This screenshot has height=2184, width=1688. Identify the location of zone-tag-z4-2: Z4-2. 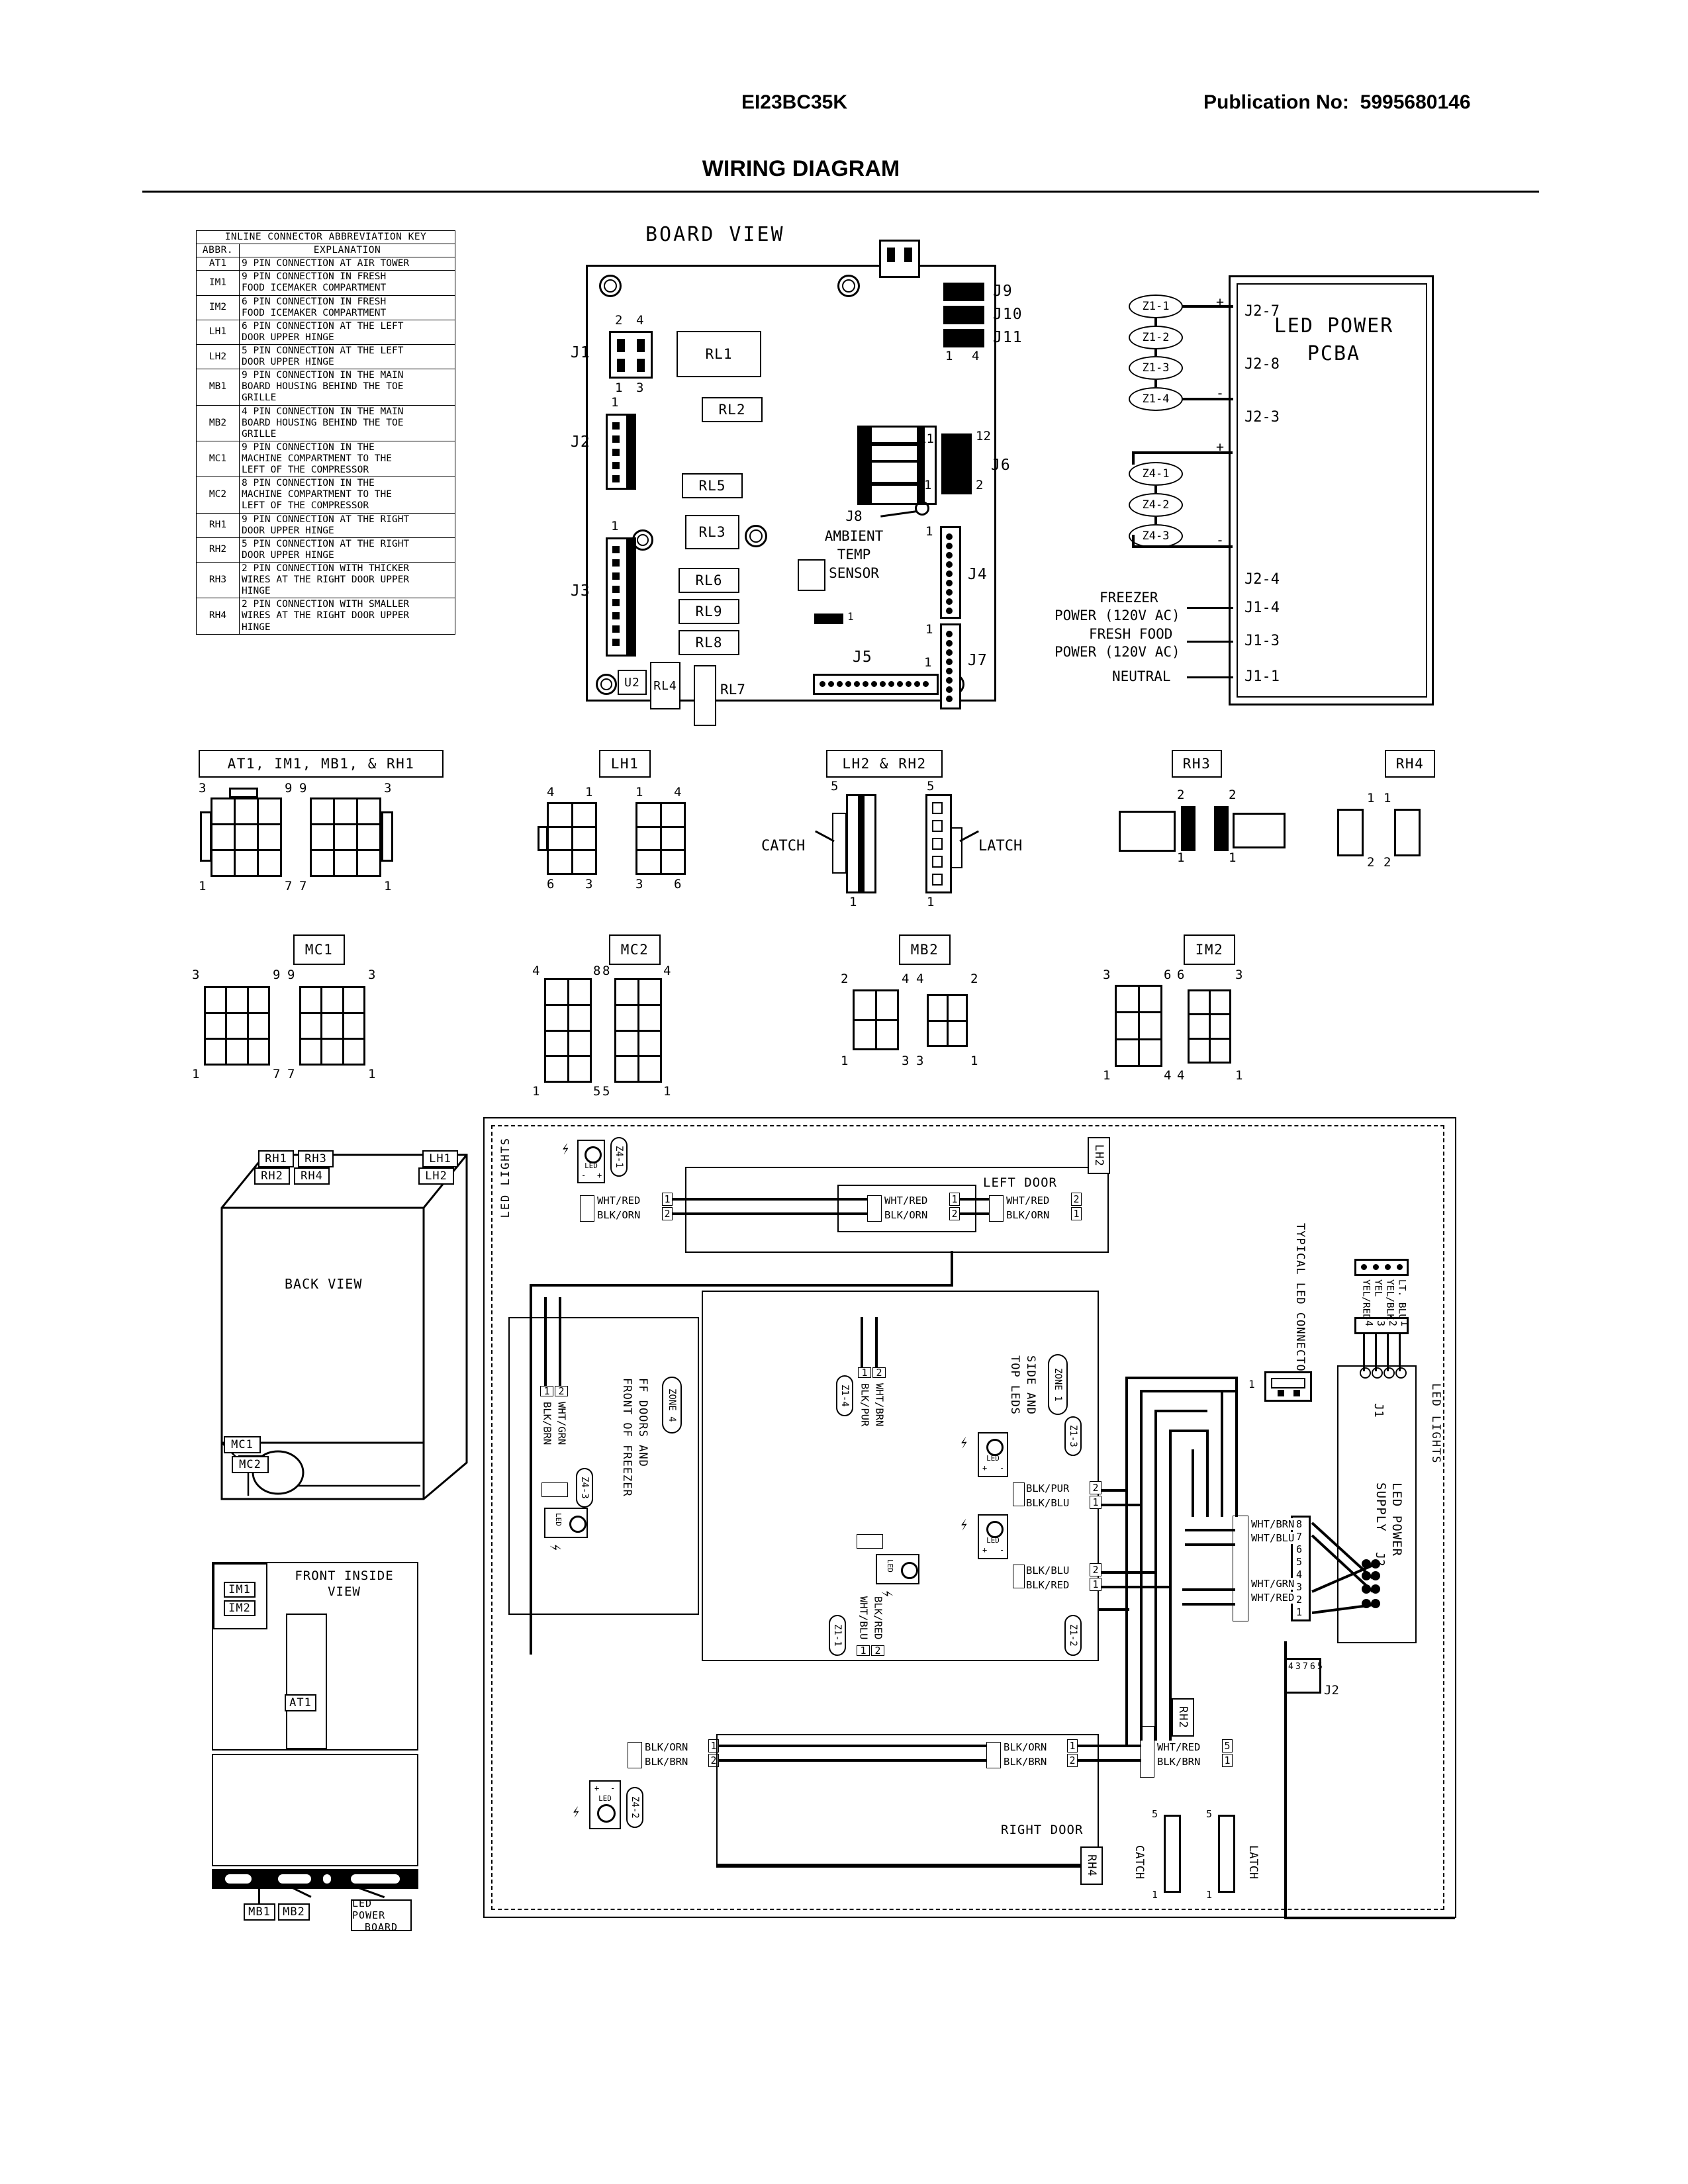
(634, 1807).